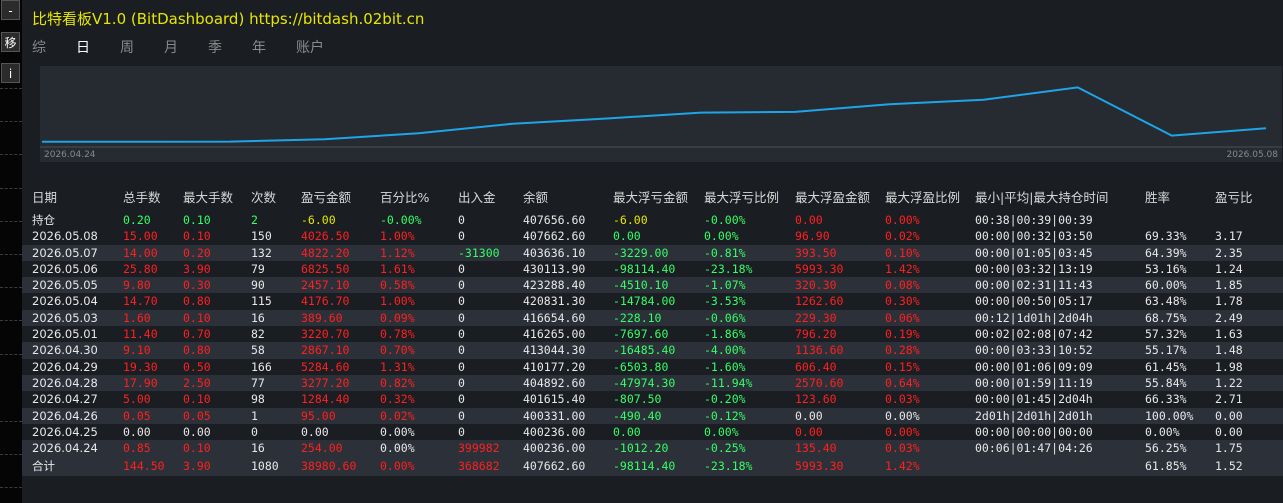 The width and height of the screenshot is (1283, 503). Describe the element at coordinates (197, 350) in the screenshot. I see `table-cell: 0.80` at that location.